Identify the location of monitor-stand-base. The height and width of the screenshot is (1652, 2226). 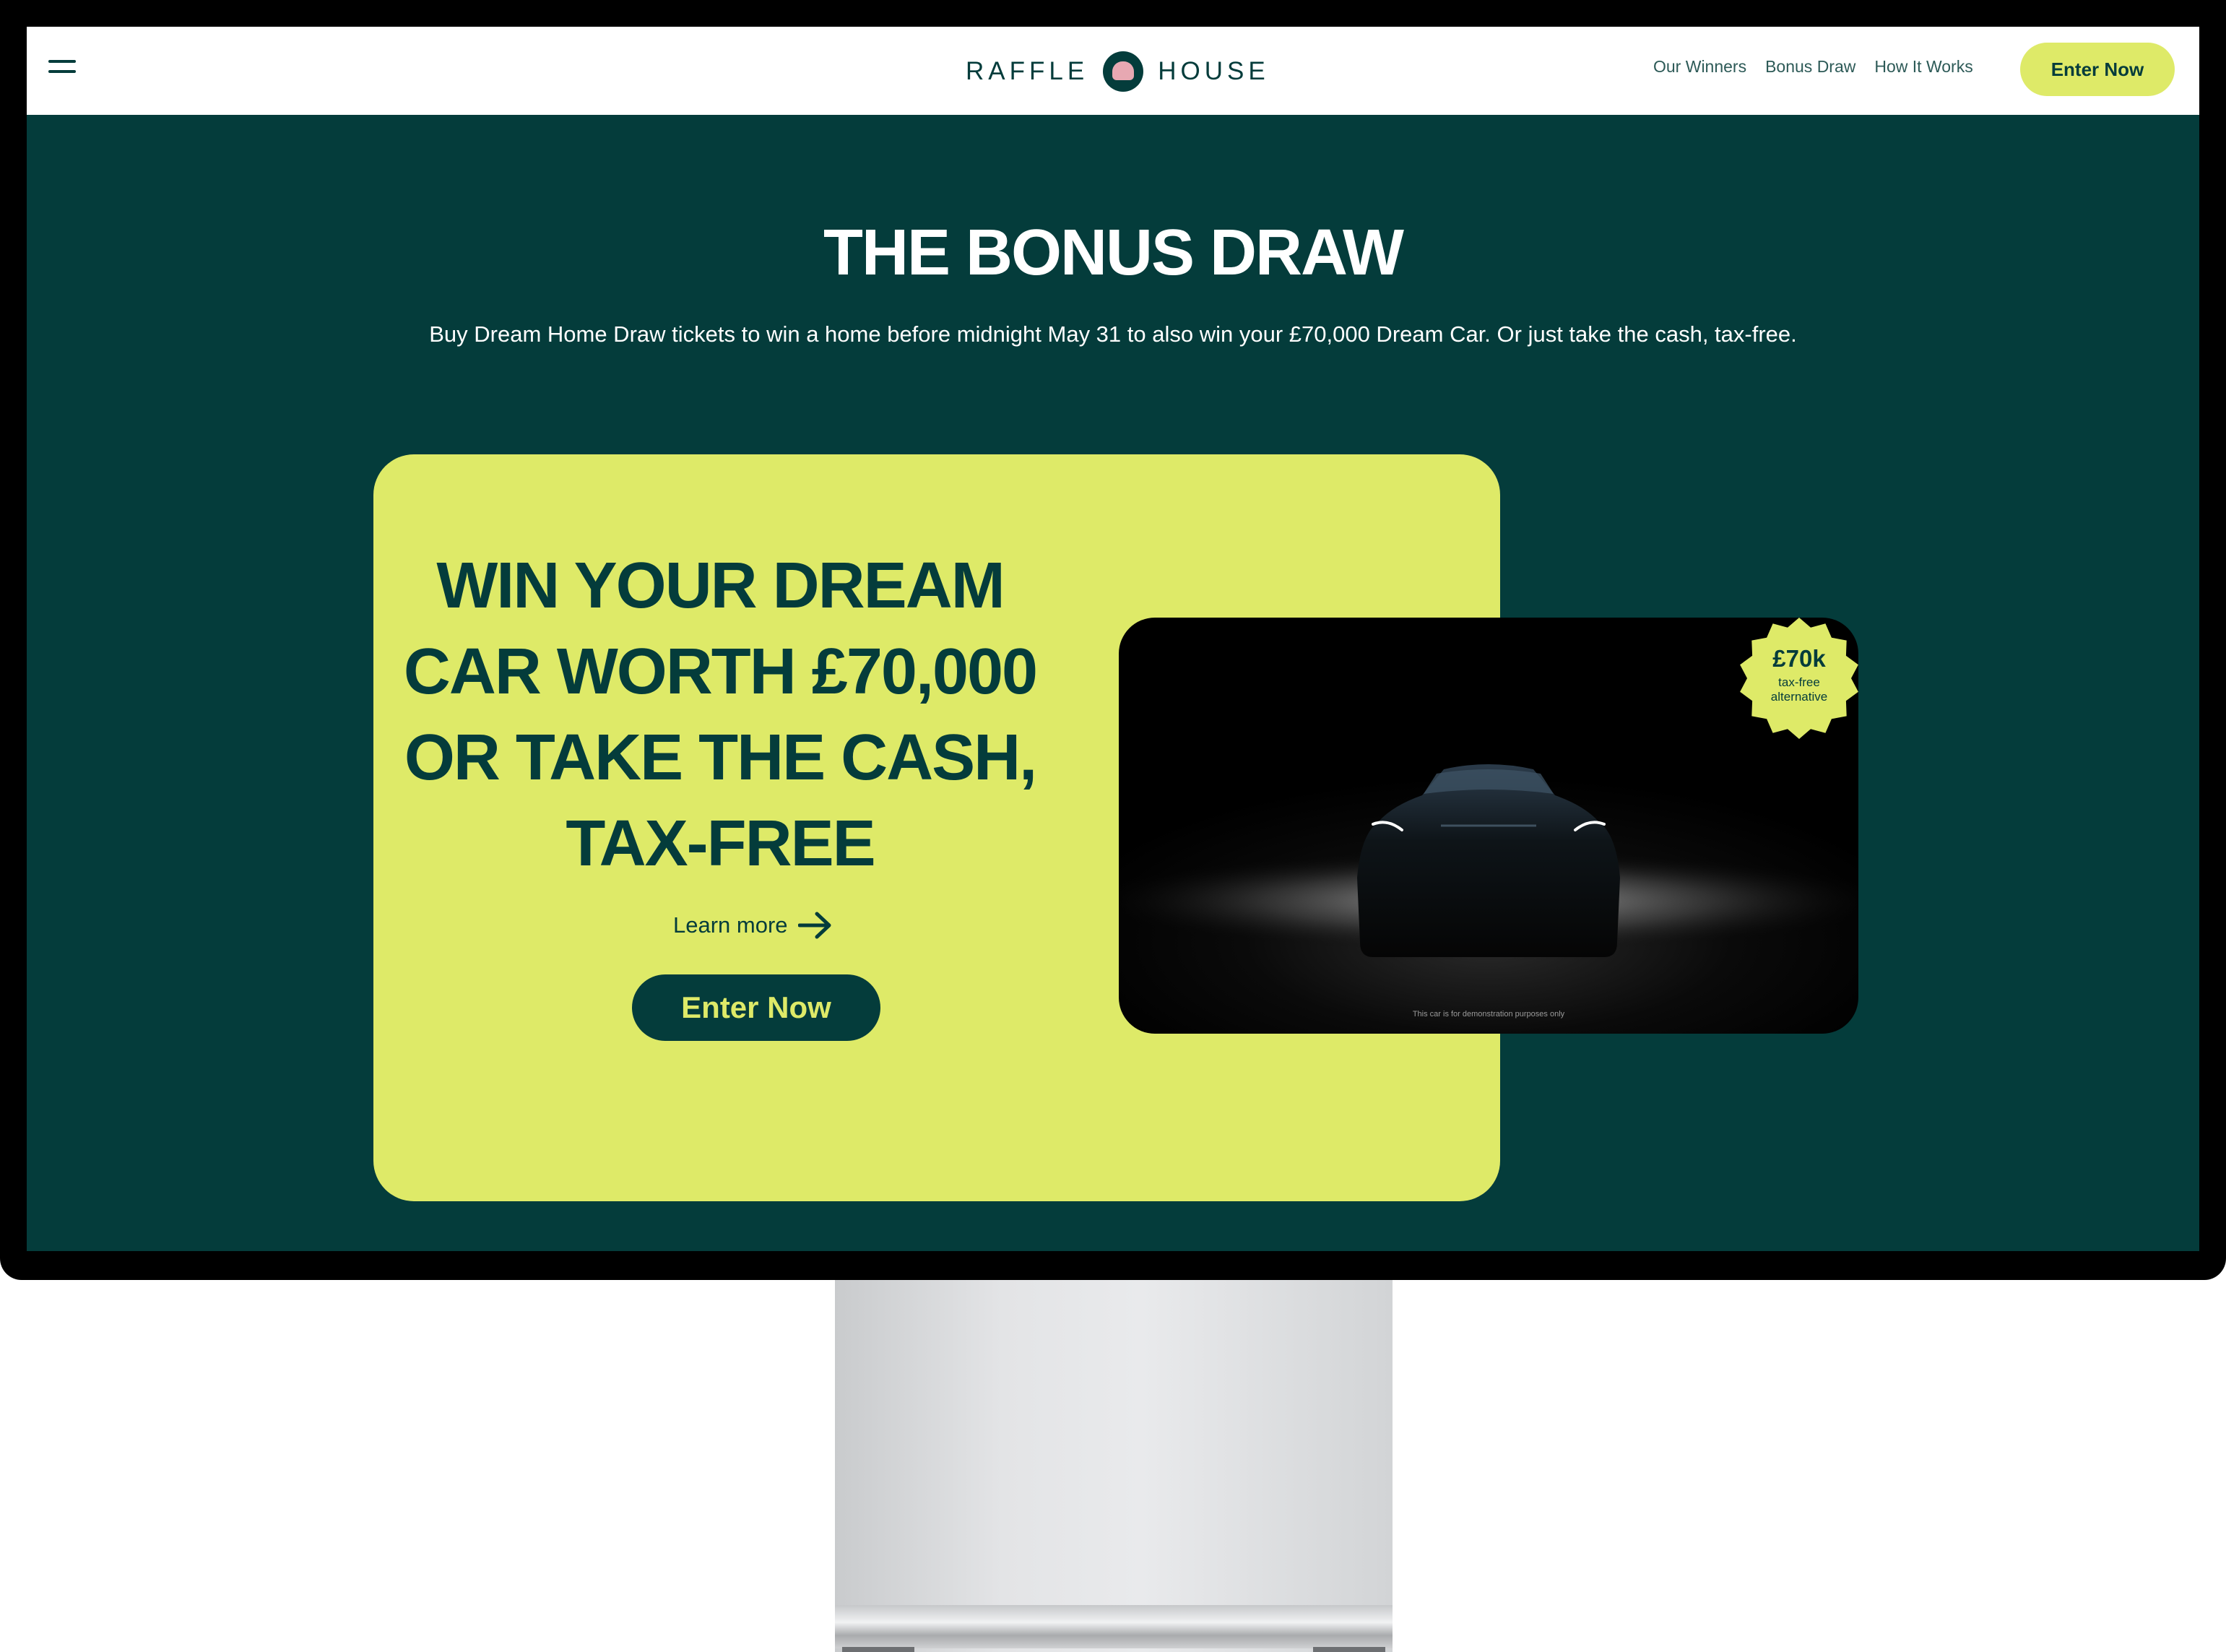
(1114, 1626).